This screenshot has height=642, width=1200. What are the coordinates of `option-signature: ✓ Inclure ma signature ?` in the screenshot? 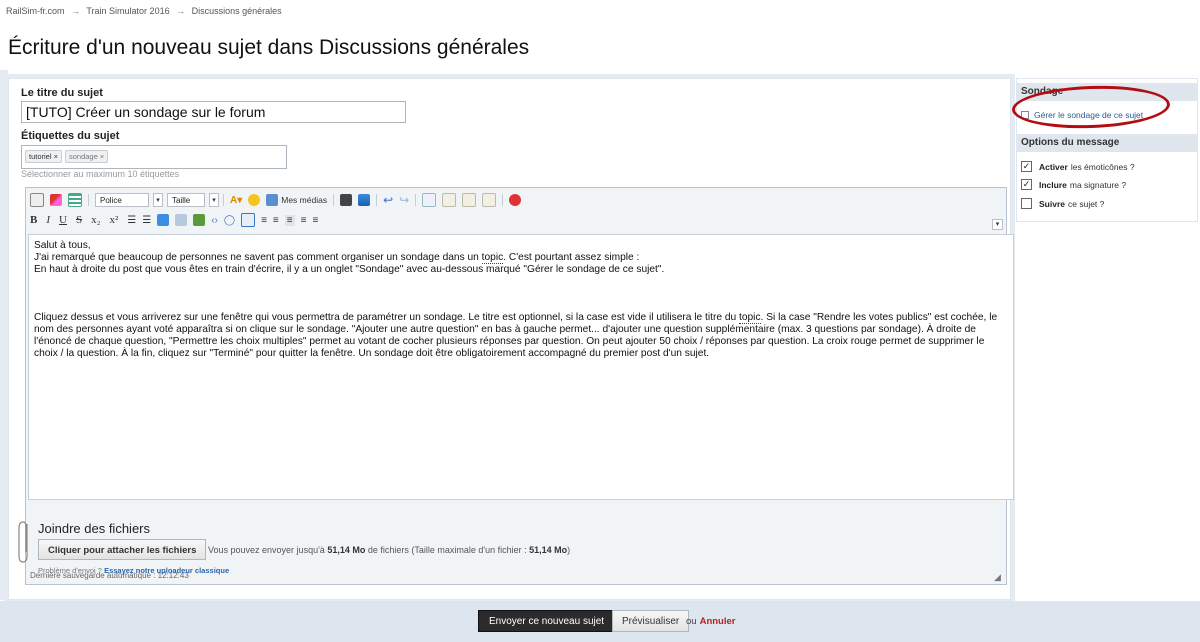 It's located at (1073, 184).